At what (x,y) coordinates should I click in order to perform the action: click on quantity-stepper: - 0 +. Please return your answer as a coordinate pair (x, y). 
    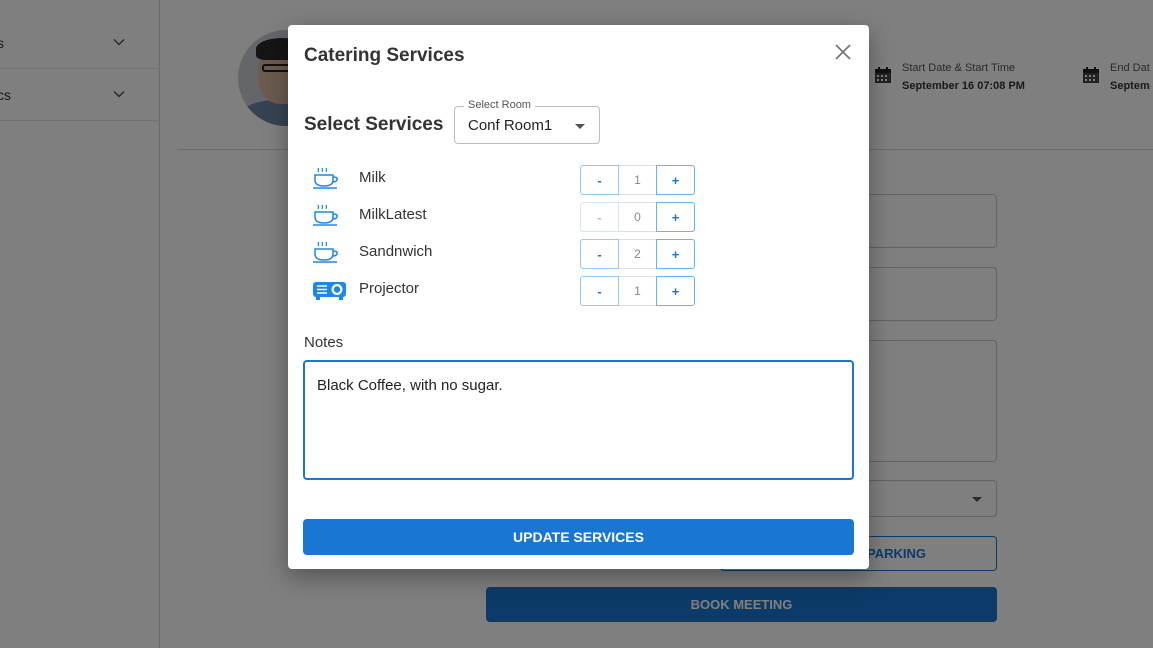
    Looking at the image, I should click on (637, 217).